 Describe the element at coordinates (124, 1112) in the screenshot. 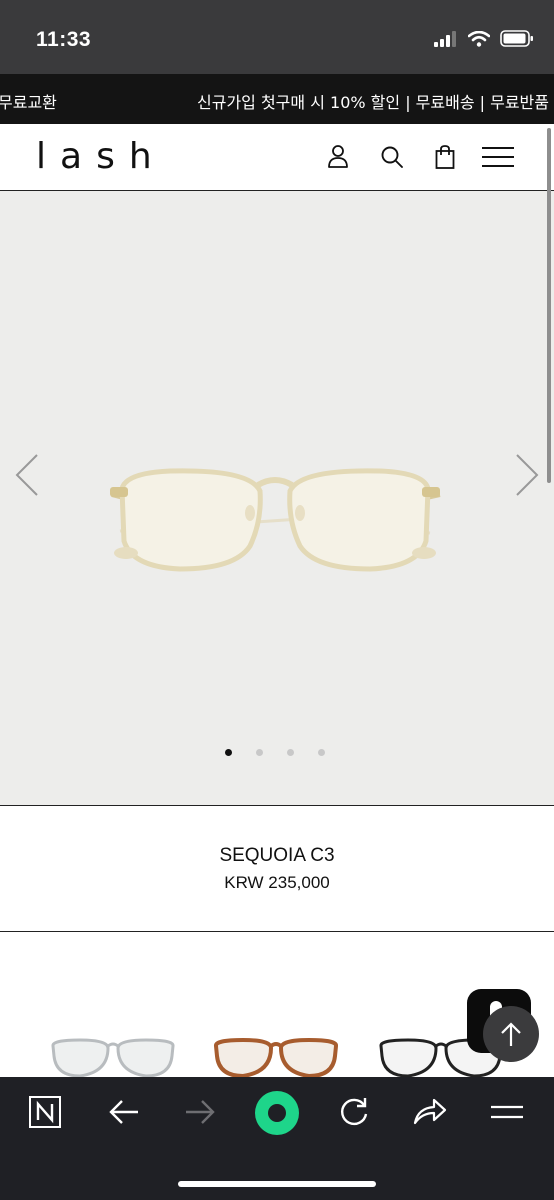

I see `back-icon` at that location.